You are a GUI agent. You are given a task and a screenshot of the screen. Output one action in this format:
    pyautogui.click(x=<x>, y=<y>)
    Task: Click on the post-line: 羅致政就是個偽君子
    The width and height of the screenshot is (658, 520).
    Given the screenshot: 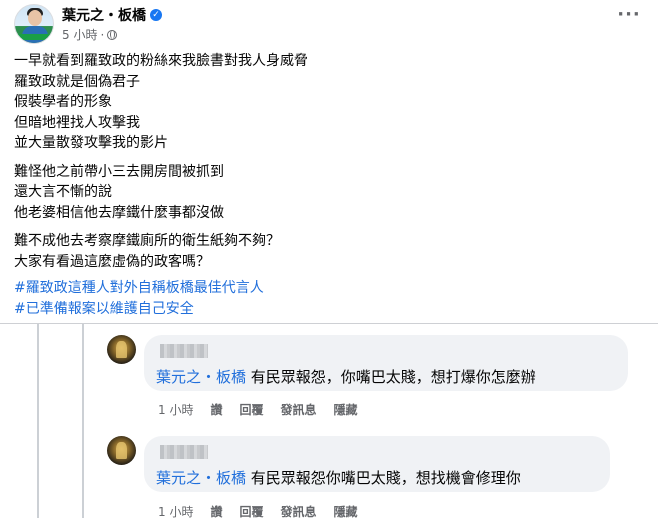 What is the action you would take?
    pyautogui.click(x=77, y=81)
    